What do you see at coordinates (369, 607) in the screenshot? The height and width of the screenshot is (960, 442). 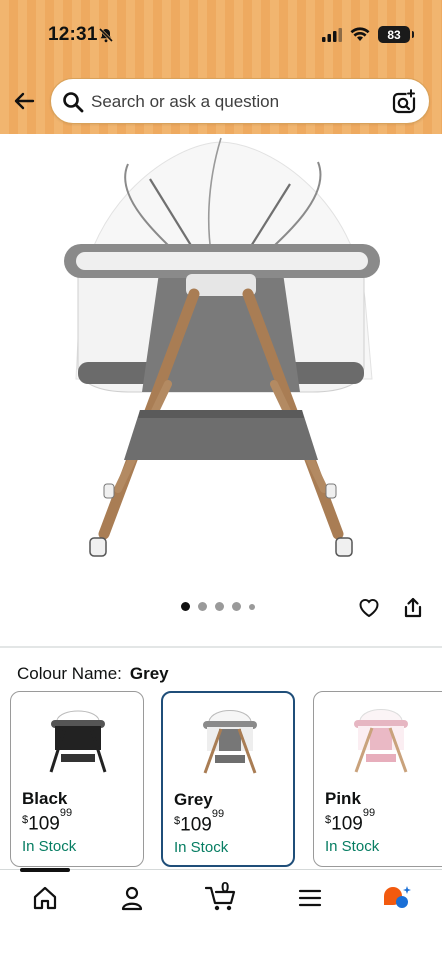 I see `heart-icon` at bounding box center [369, 607].